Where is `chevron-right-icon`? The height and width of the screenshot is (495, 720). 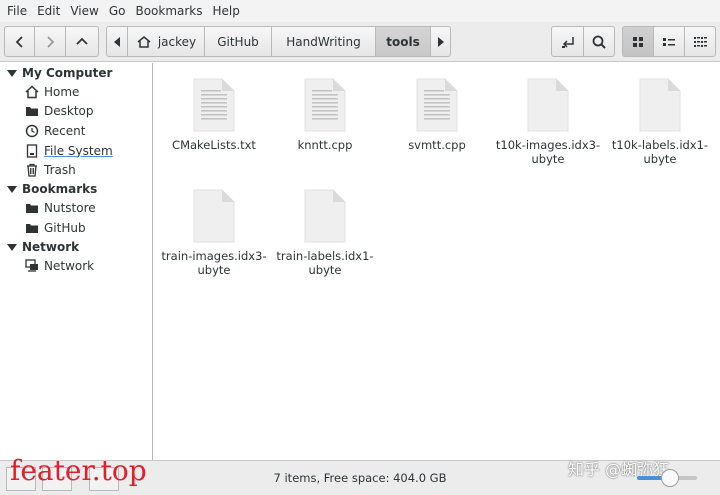 chevron-right-icon is located at coordinates (51, 41).